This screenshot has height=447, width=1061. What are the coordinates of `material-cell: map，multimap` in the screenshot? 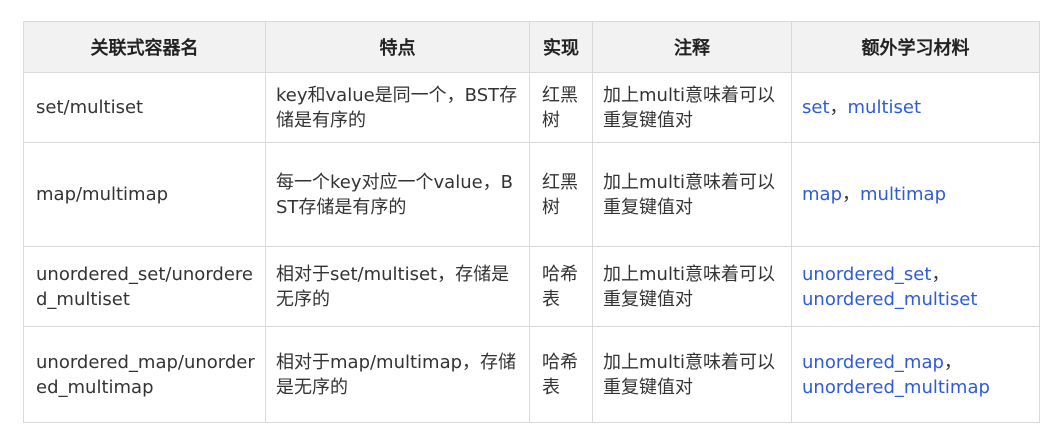 It's located at (915, 194).